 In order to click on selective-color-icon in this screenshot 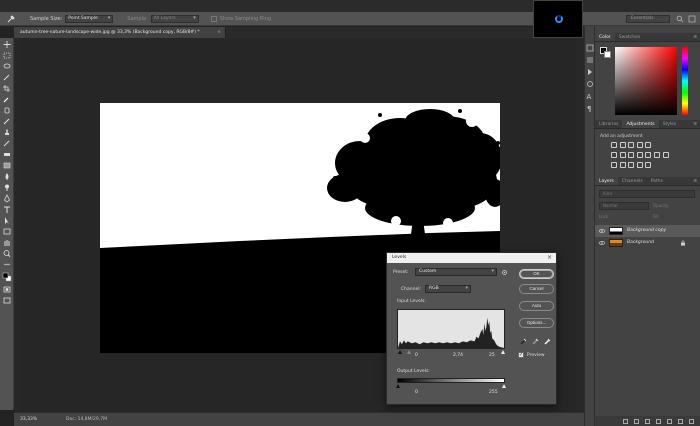, I will do `click(639, 165)`.